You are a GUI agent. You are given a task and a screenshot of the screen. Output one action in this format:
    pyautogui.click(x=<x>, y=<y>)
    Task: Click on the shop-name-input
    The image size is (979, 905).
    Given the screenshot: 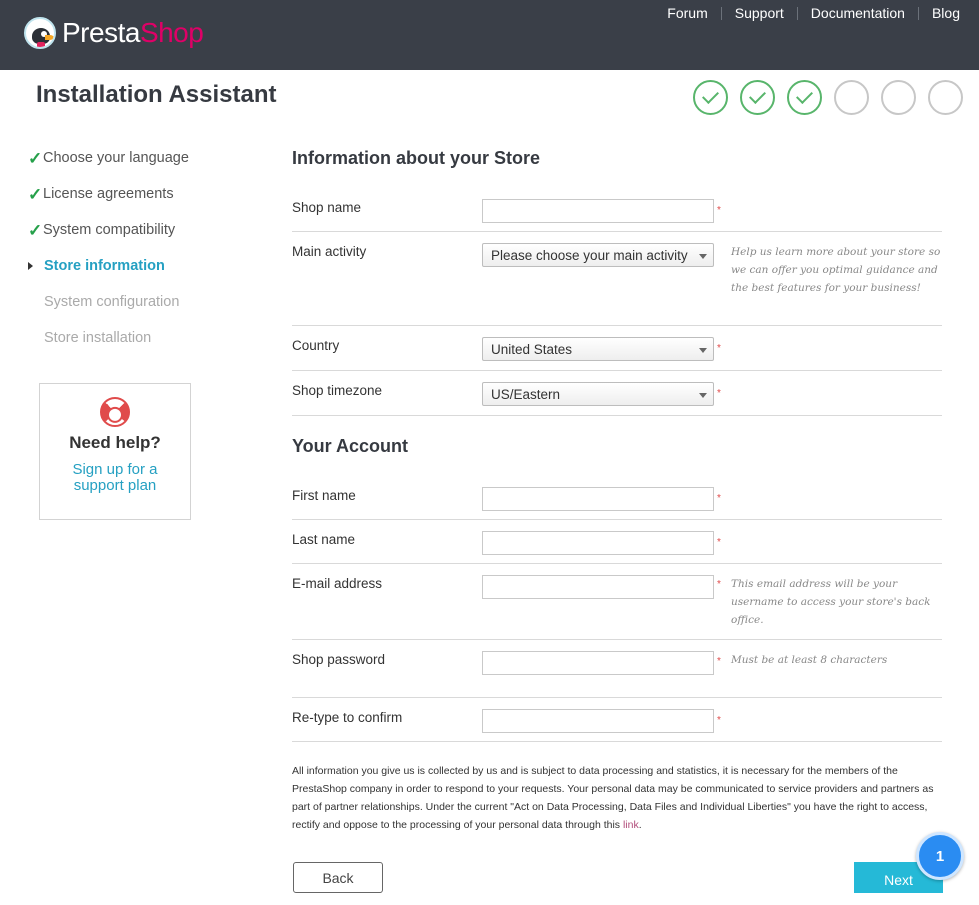 What is the action you would take?
    pyautogui.click(x=598, y=211)
    